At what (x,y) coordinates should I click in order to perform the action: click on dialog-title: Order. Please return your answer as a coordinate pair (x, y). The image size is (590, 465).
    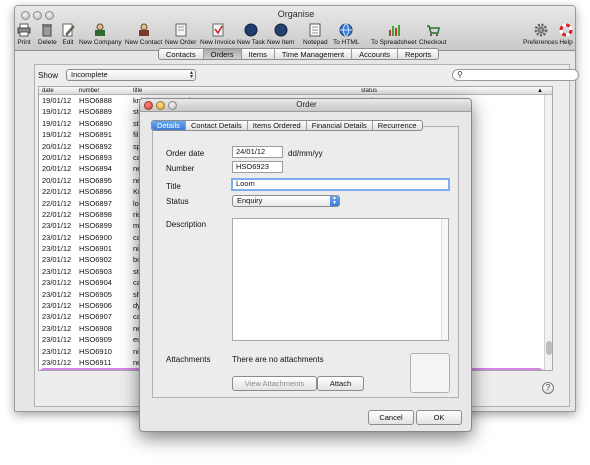
    Looking at the image, I should click on (306, 104).